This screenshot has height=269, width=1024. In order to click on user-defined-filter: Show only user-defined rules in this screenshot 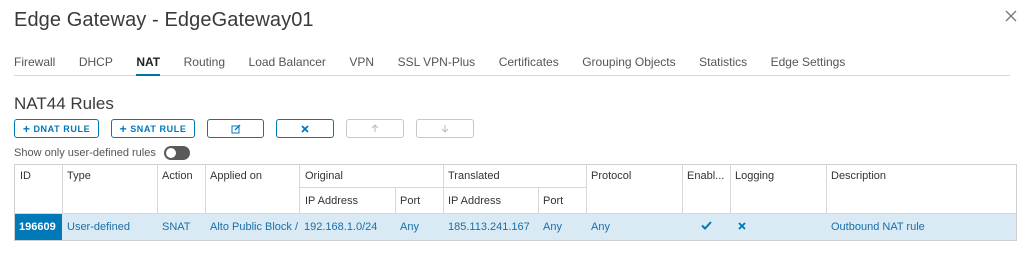, I will do `click(102, 153)`.